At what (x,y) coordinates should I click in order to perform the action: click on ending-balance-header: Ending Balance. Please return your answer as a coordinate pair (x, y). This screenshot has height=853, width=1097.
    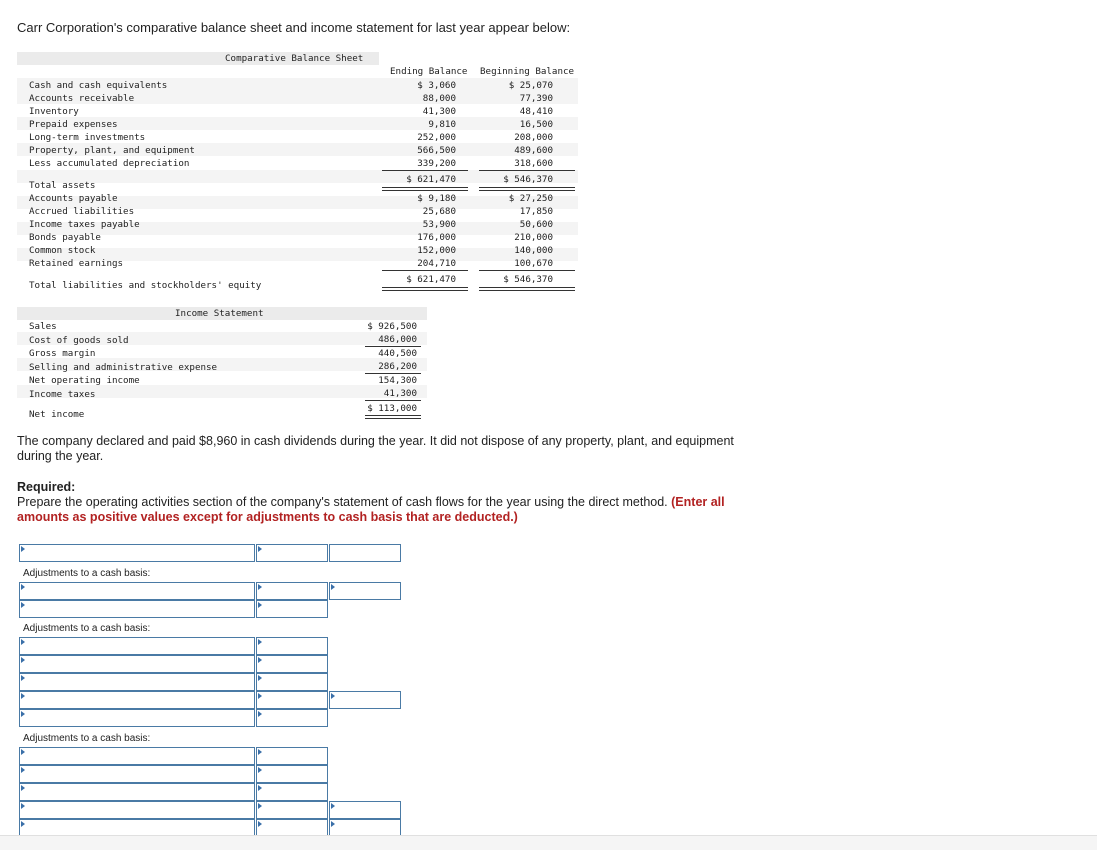
    Looking at the image, I should click on (429, 71).